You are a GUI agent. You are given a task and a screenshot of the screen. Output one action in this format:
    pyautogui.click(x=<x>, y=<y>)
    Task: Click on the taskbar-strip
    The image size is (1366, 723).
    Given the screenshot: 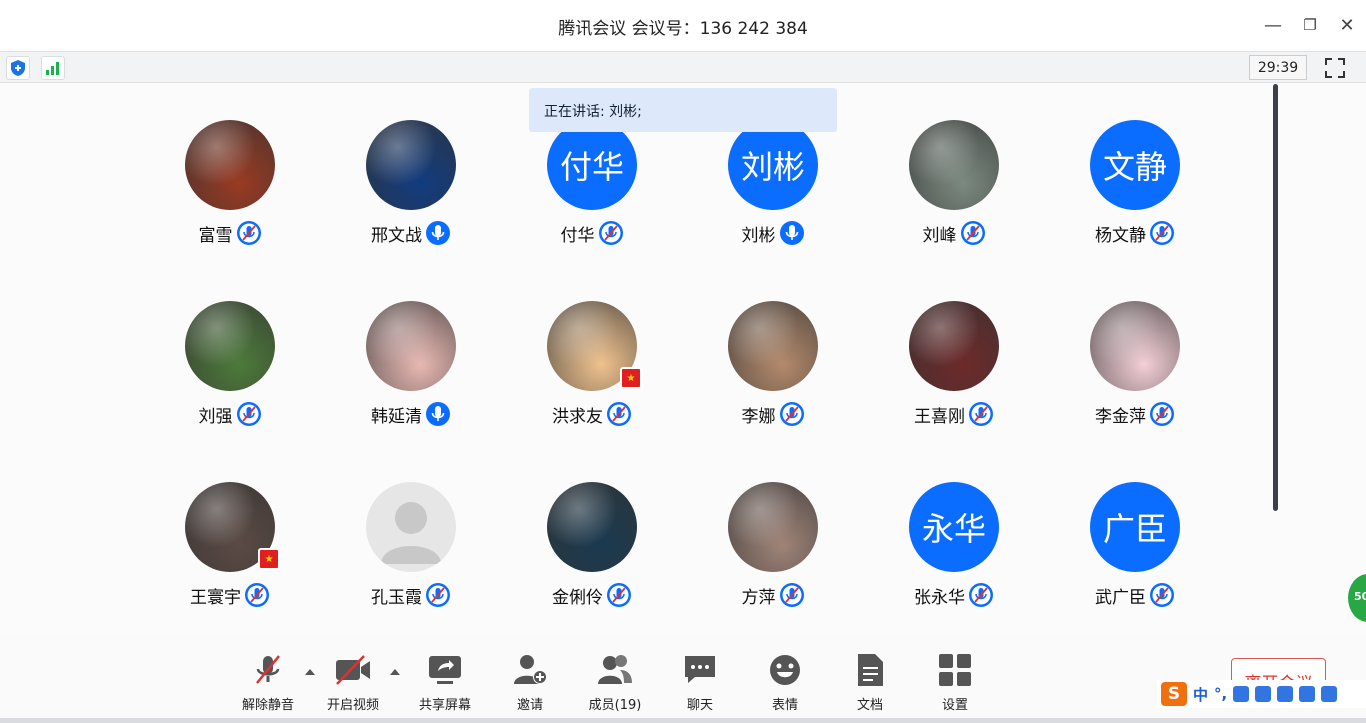 What is the action you would take?
    pyautogui.click(x=683, y=720)
    